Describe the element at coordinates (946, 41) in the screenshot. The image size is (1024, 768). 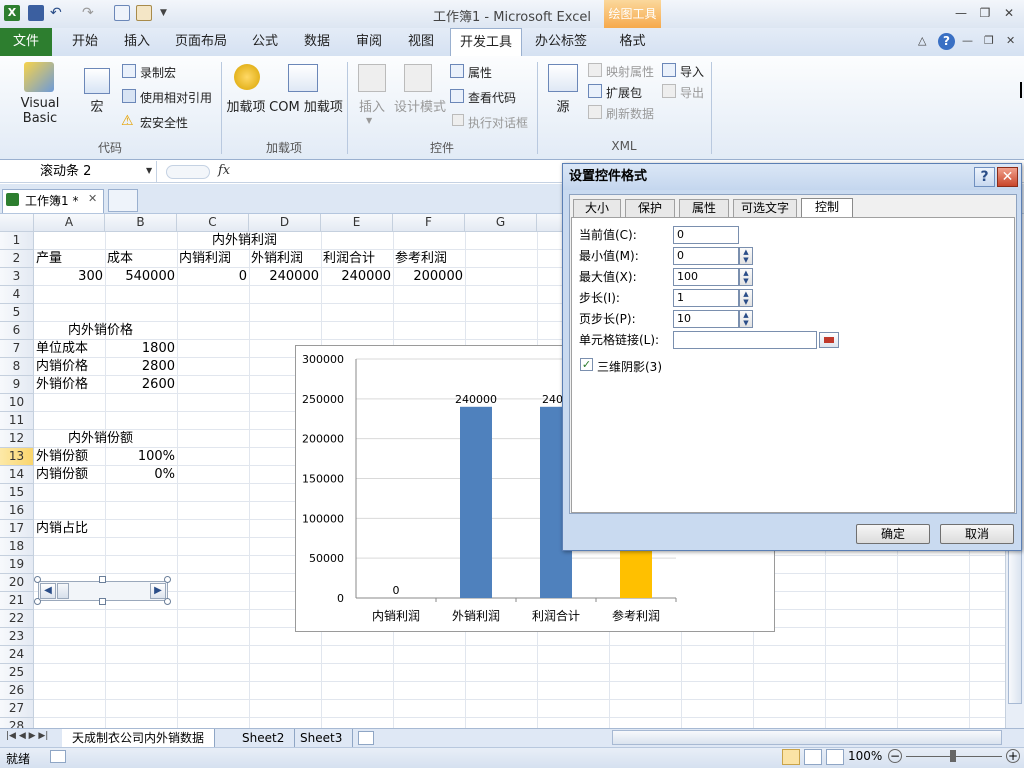
I see `help-icon: ?` at that location.